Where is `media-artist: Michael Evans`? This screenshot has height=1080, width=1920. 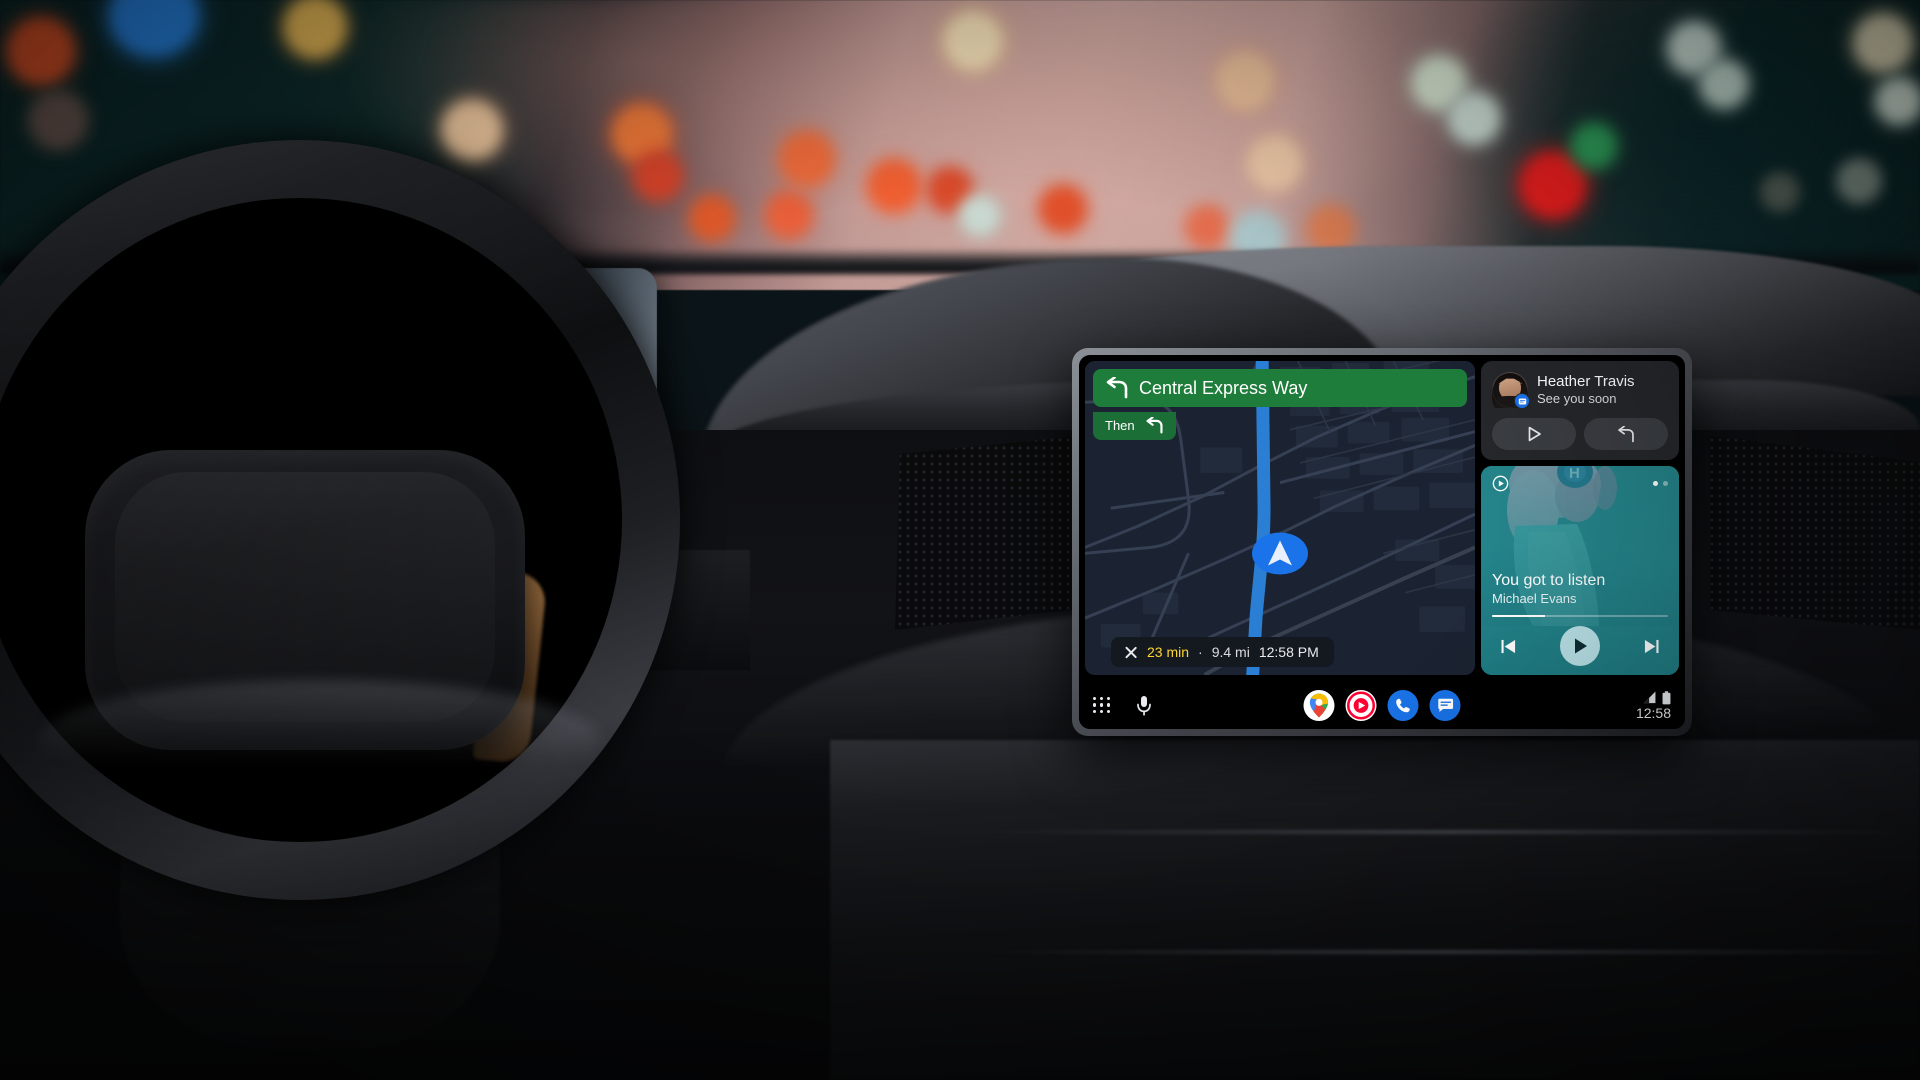 media-artist: Michael Evans is located at coordinates (1534, 598).